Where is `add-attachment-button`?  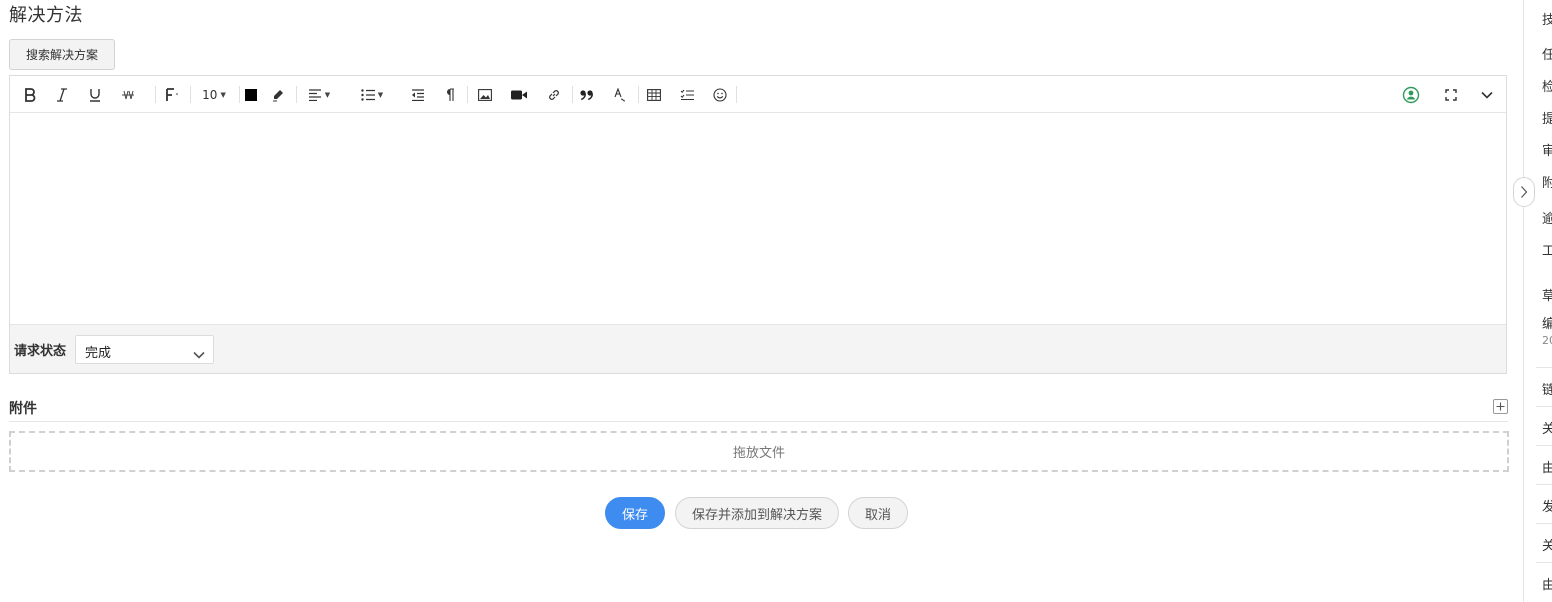 add-attachment-button is located at coordinates (1500, 406).